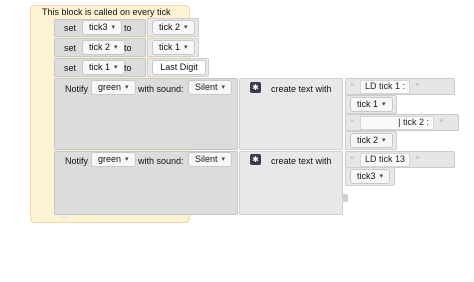 This screenshot has height=282, width=474. Describe the element at coordinates (397, 122) in the screenshot. I see `text-field: | tick 2 :` at that location.